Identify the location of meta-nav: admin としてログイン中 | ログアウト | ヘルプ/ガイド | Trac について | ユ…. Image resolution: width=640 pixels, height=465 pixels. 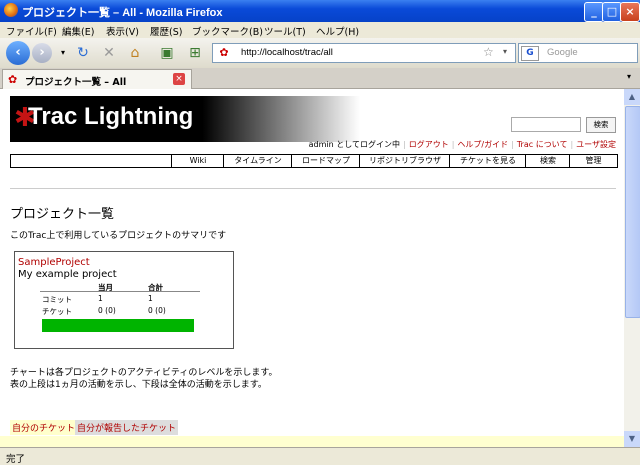
(462, 144).